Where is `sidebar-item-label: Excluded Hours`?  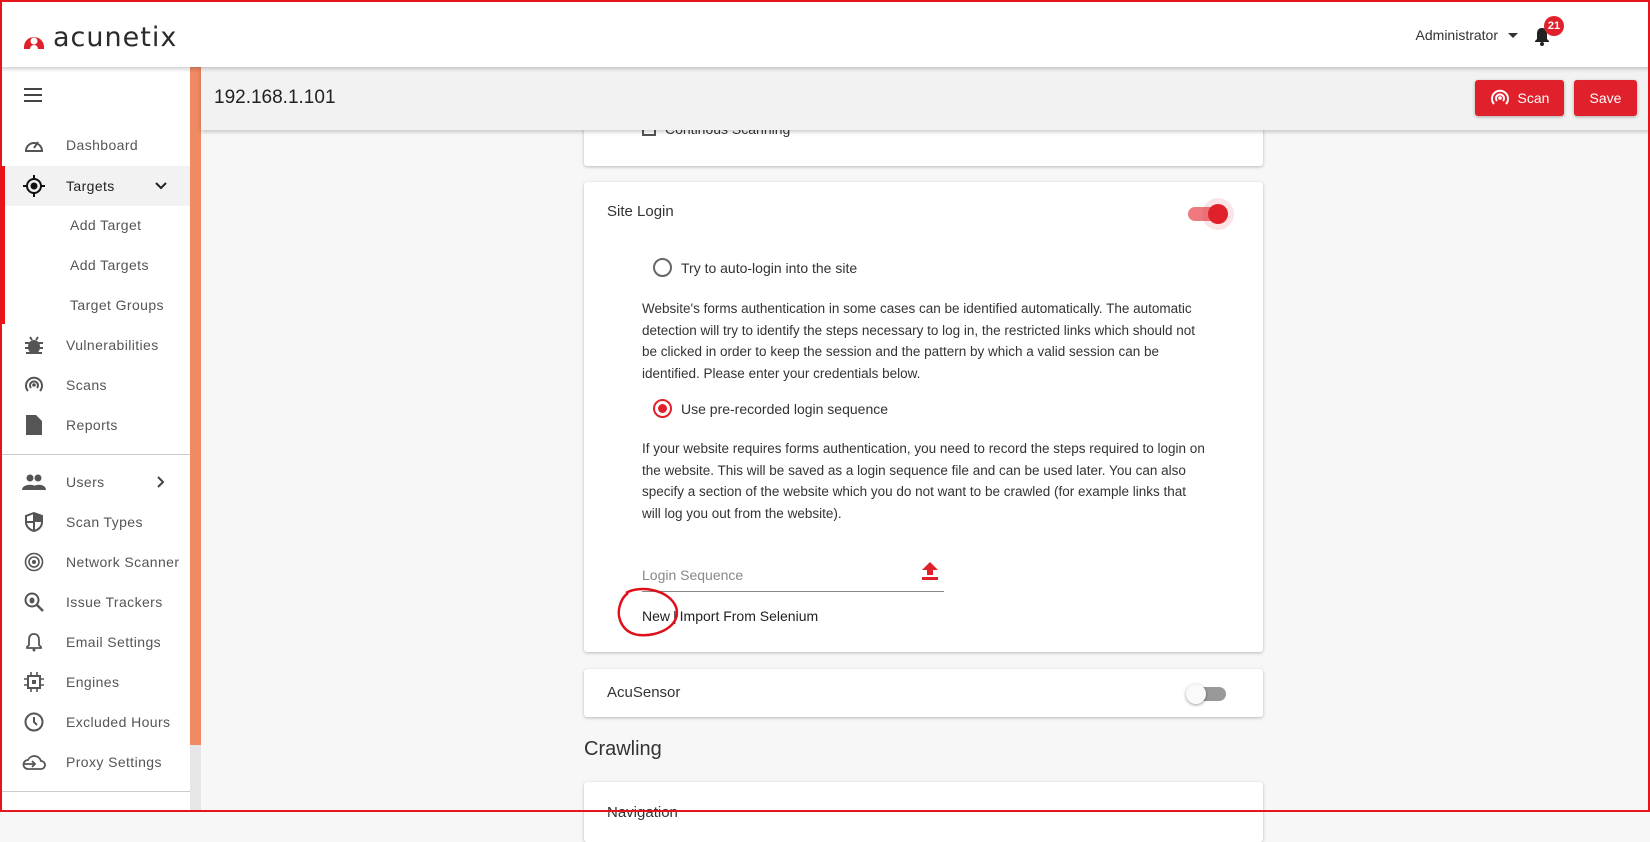 sidebar-item-label: Excluded Hours is located at coordinates (118, 722).